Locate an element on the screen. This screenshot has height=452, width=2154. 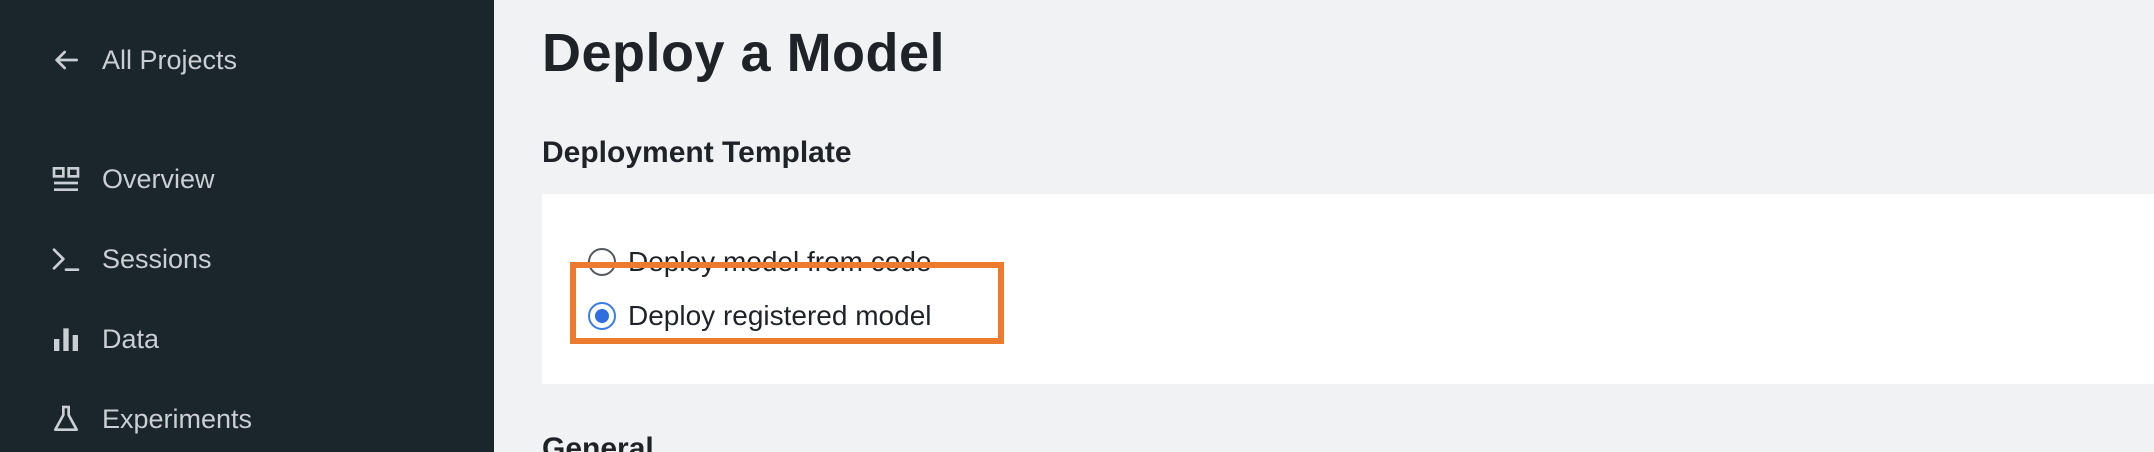
sidebar-item-label: Data is located at coordinates (131, 338).